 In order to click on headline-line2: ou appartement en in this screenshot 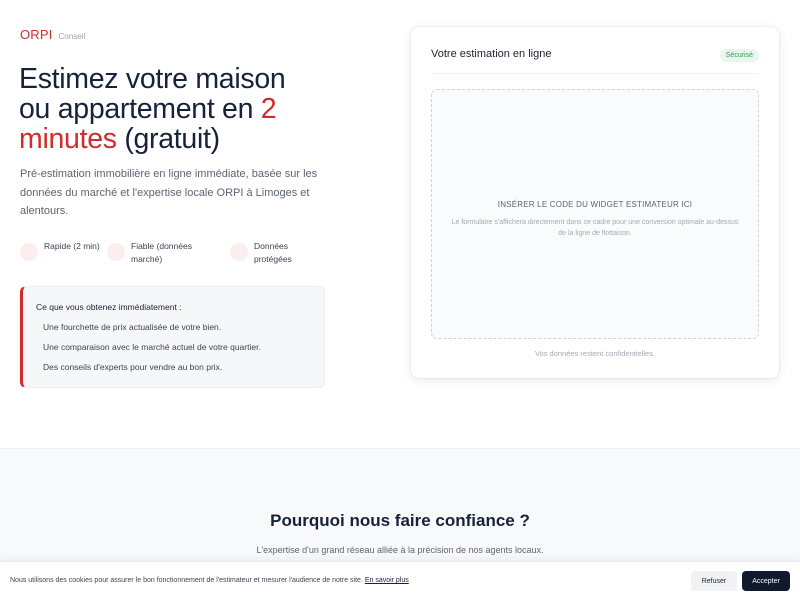, I will do `click(140, 109)`.